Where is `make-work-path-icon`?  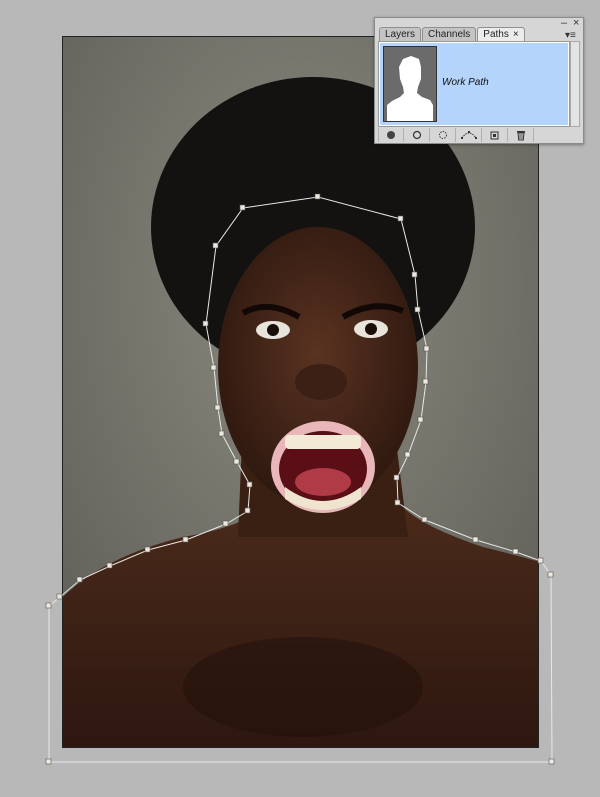
make-work-path-icon is located at coordinates (468, 135).